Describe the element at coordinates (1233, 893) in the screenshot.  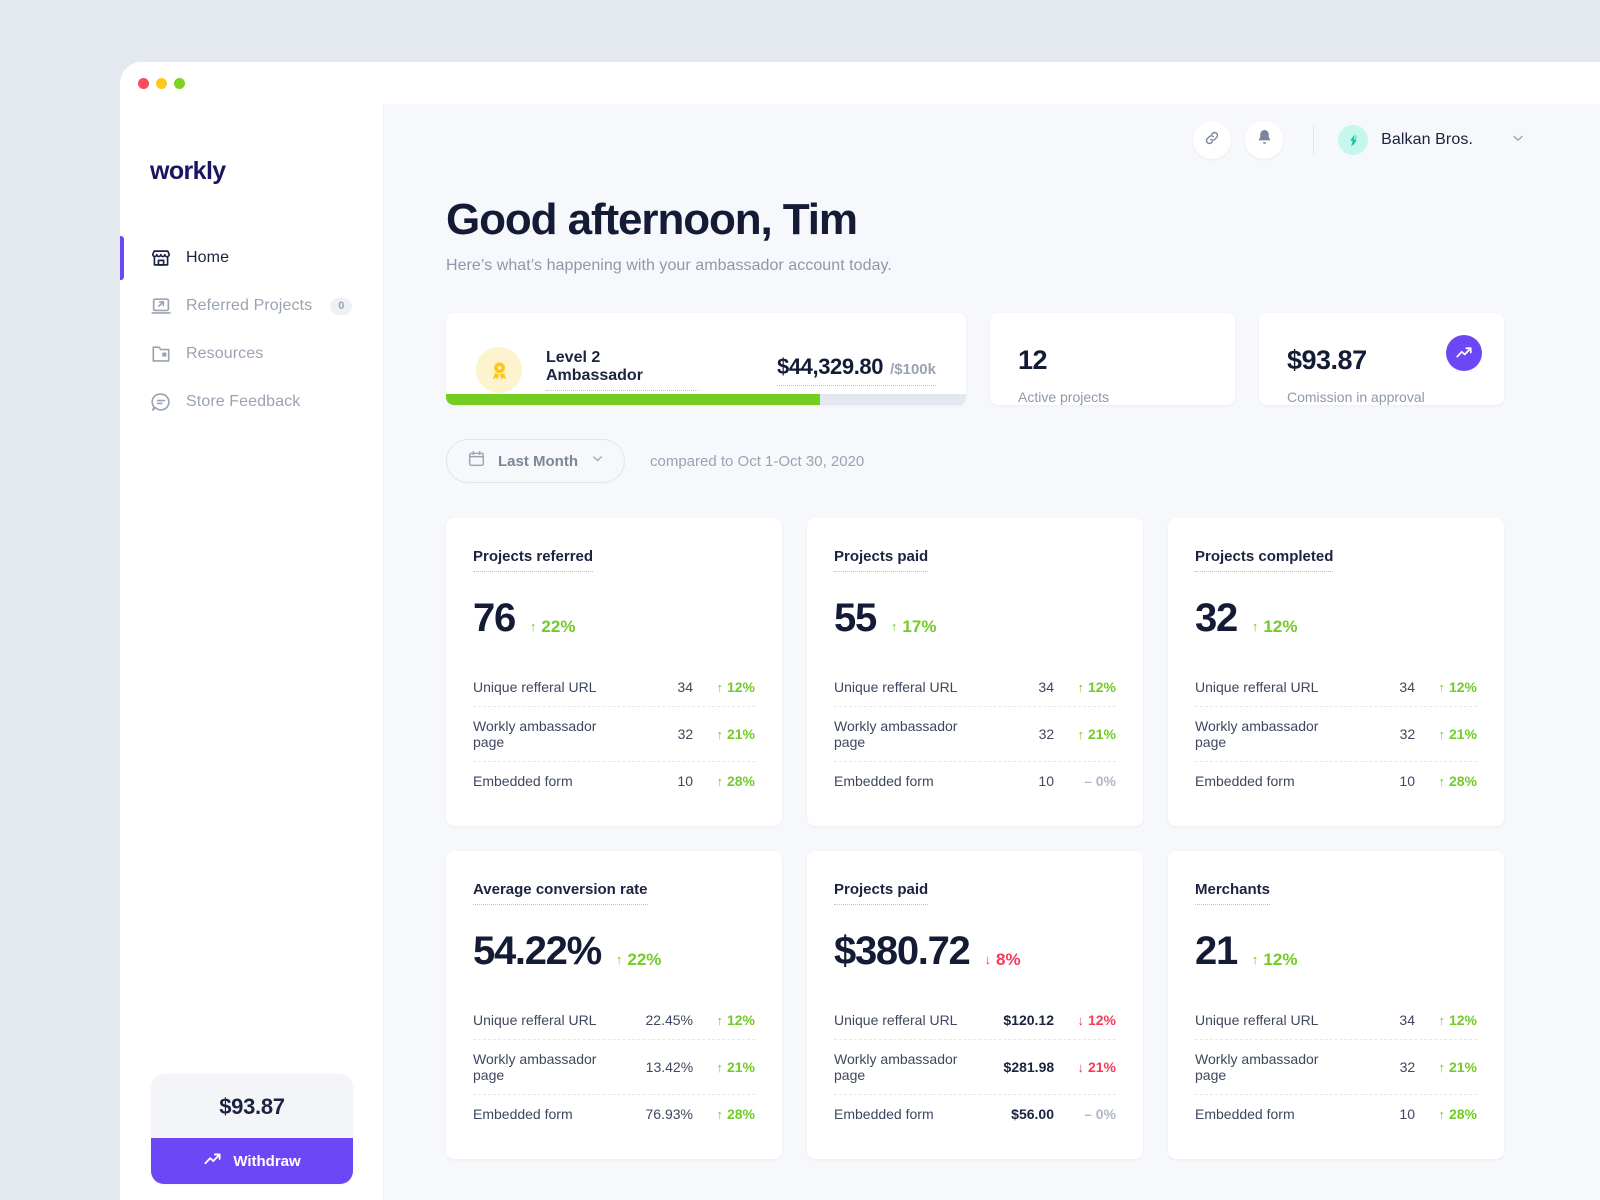
I see `metric-title: Merchants` at that location.